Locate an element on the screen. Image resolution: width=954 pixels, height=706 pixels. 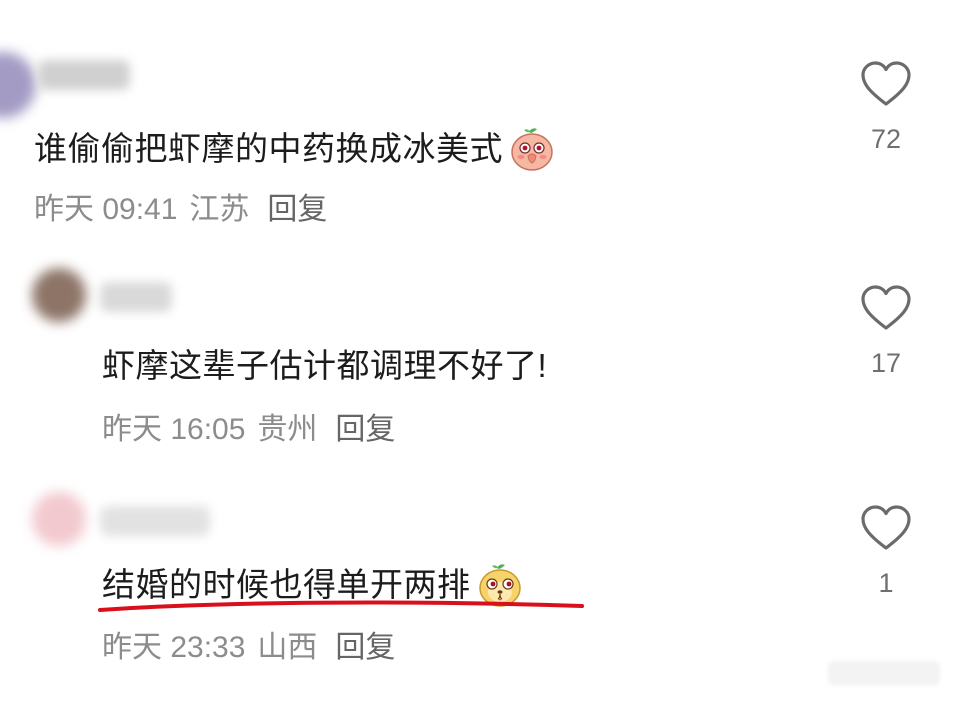
comment-meta: 昨天 09:41 江苏 回复 is located at coordinates (186, 210).